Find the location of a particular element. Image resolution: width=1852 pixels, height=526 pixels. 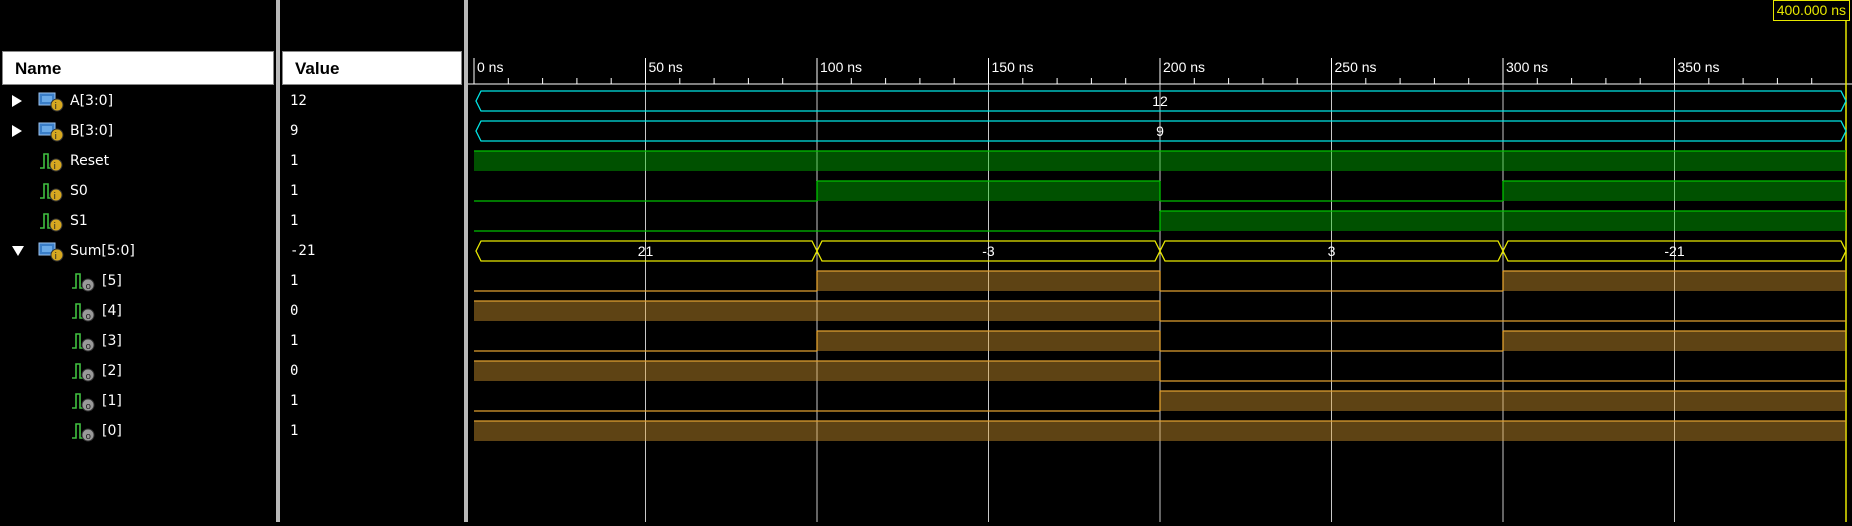

signal-name: S1 is located at coordinates (79, 221).